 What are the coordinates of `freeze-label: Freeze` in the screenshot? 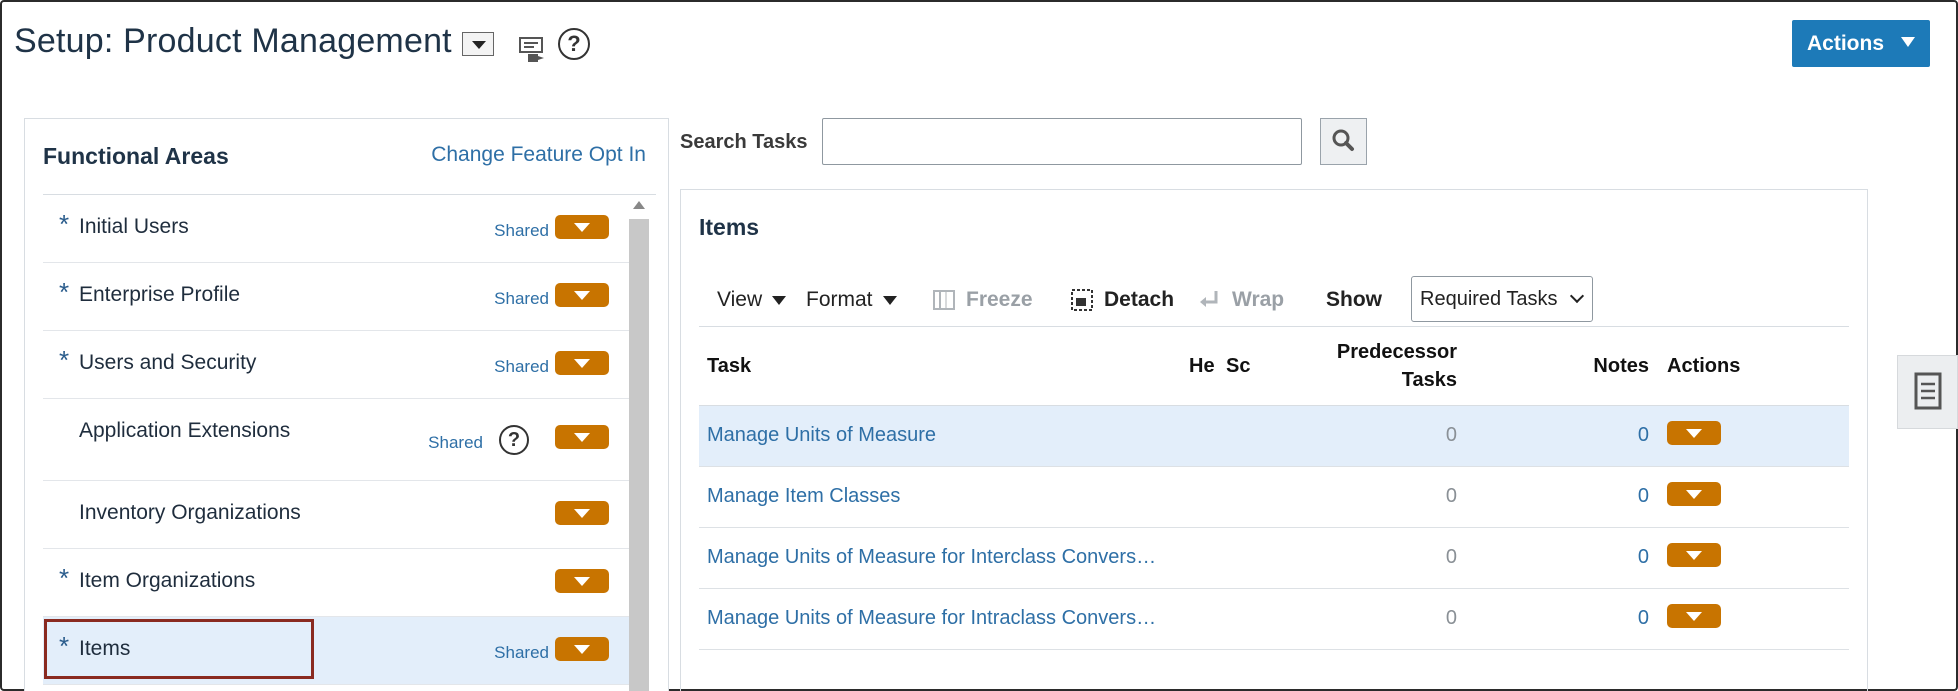 It's located at (999, 299).